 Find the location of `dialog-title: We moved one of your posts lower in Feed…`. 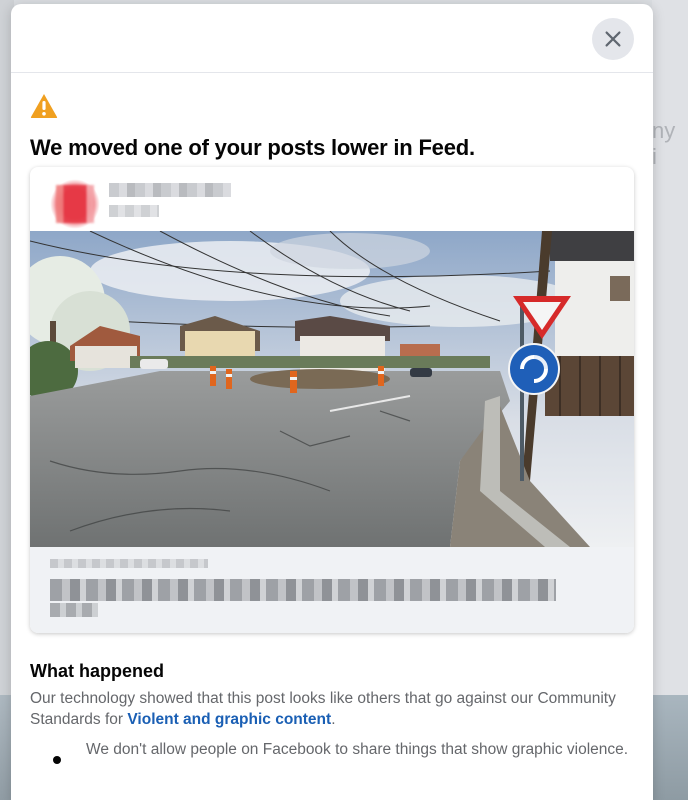

dialog-title: We moved one of your posts lower in Feed… is located at coordinates (252, 147).